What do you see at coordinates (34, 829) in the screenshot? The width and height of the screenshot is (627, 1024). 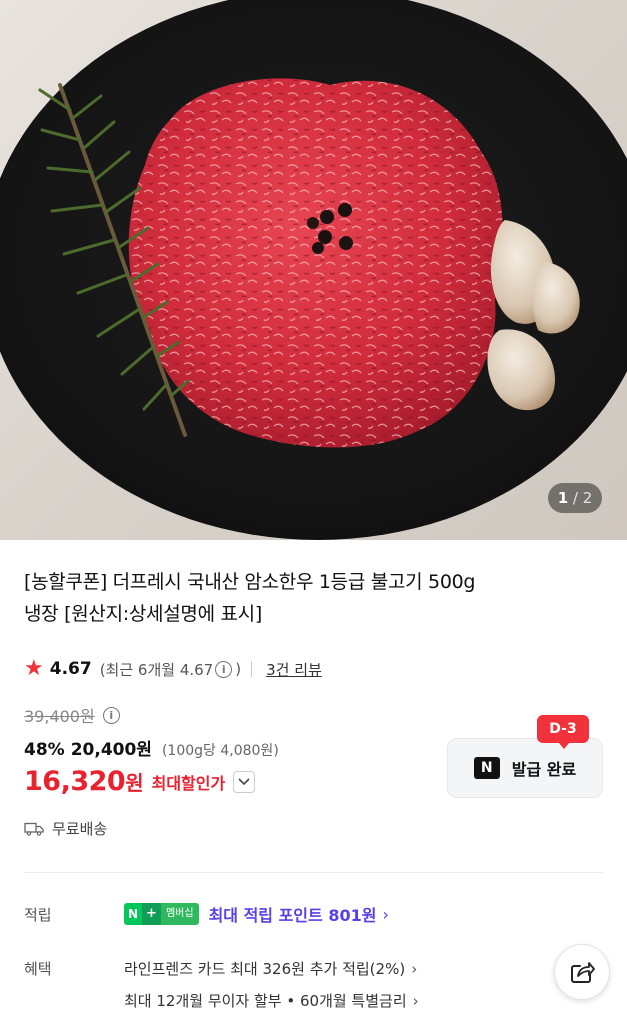 I see `truck-icon` at bounding box center [34, 829].